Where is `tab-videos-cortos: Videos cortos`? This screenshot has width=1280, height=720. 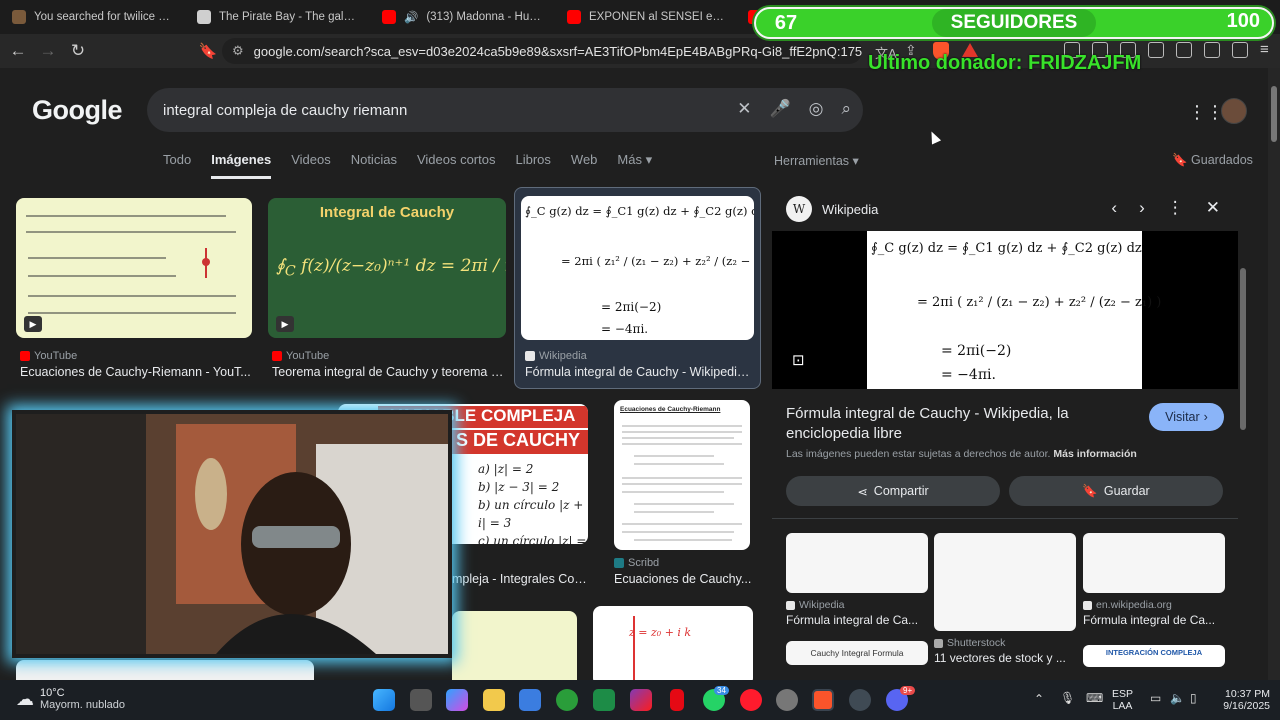 tab-videos-cortos: Videos cortos is located at coordinates (456, 165).